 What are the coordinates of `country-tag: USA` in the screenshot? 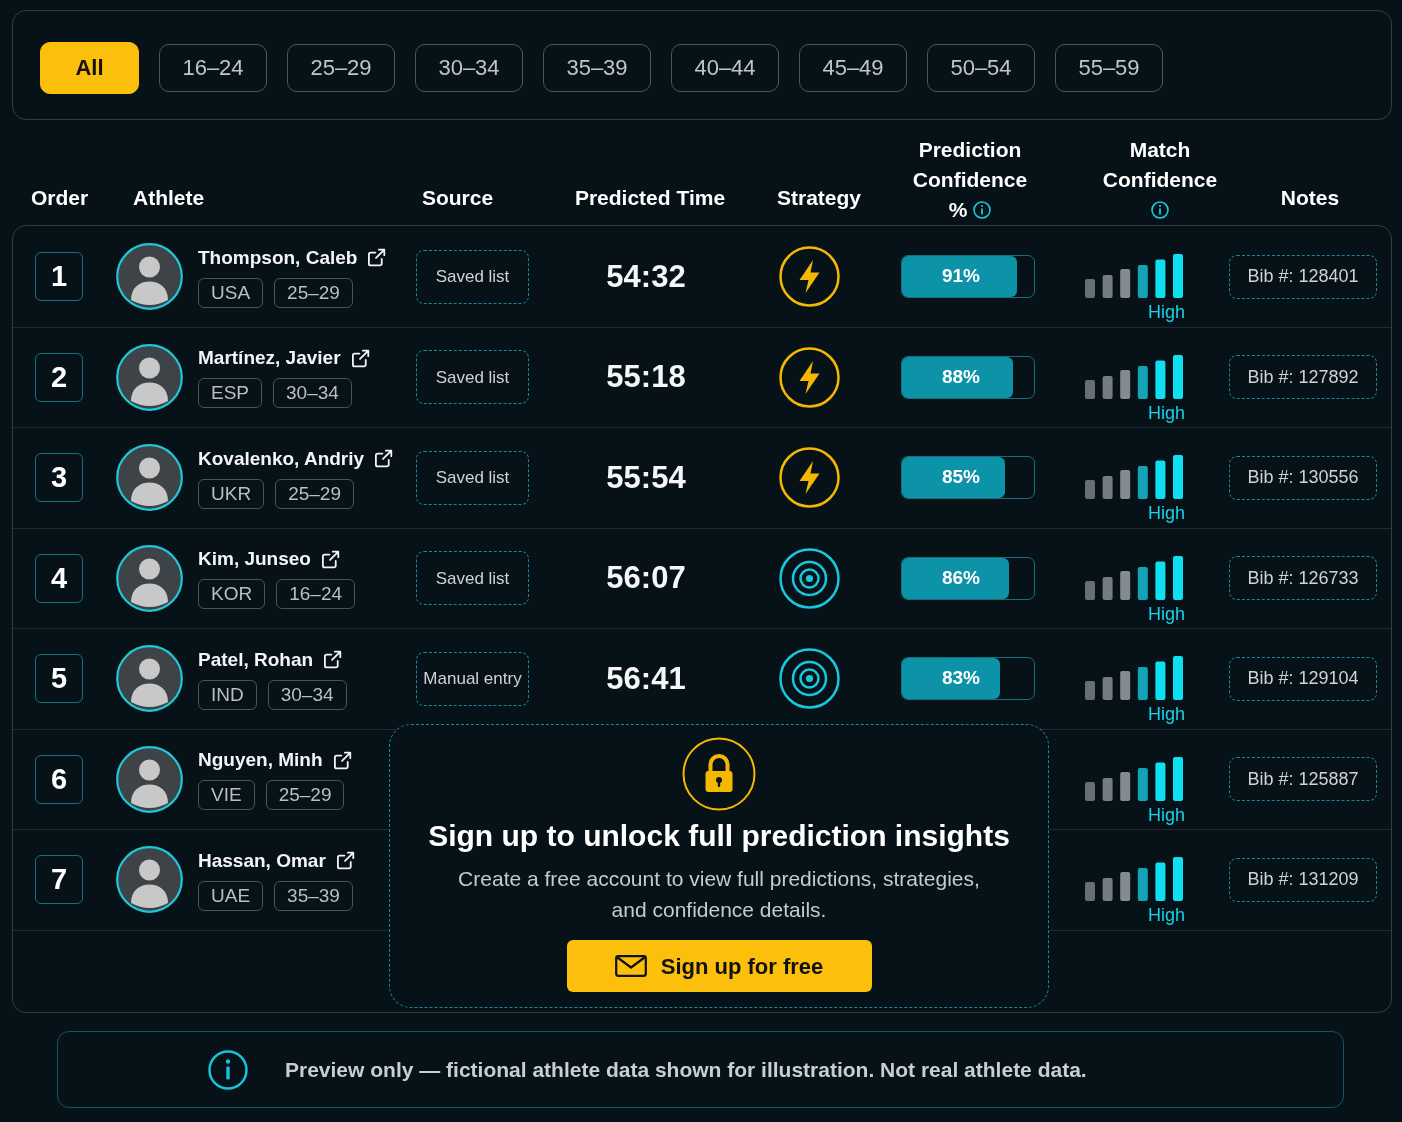 It's located at (231, 292).